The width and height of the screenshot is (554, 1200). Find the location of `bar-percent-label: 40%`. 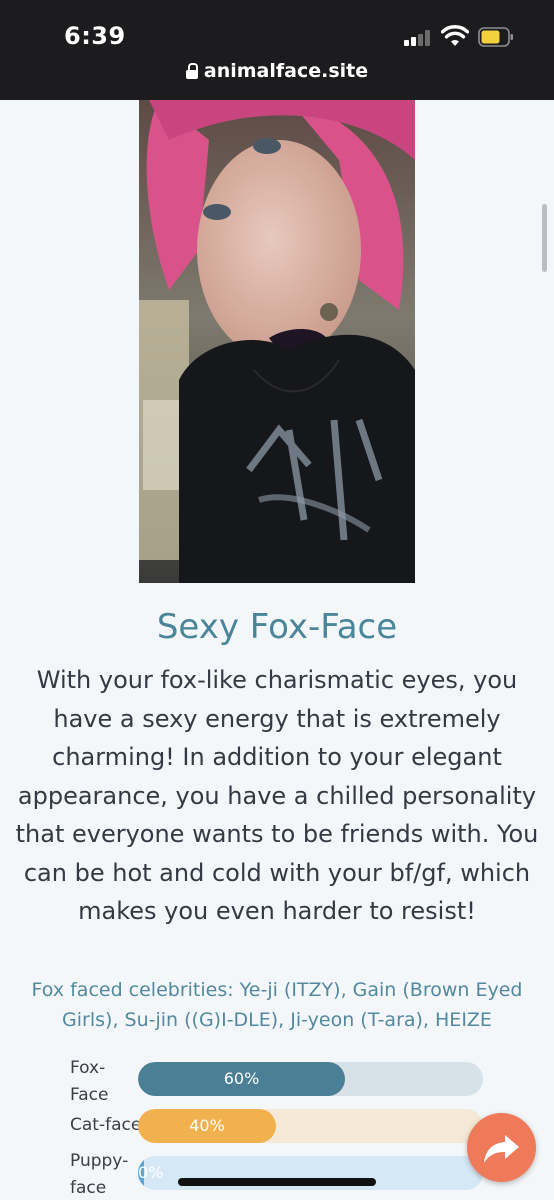

bar-percent-label: 40% is located at coordinates (207, 1125).